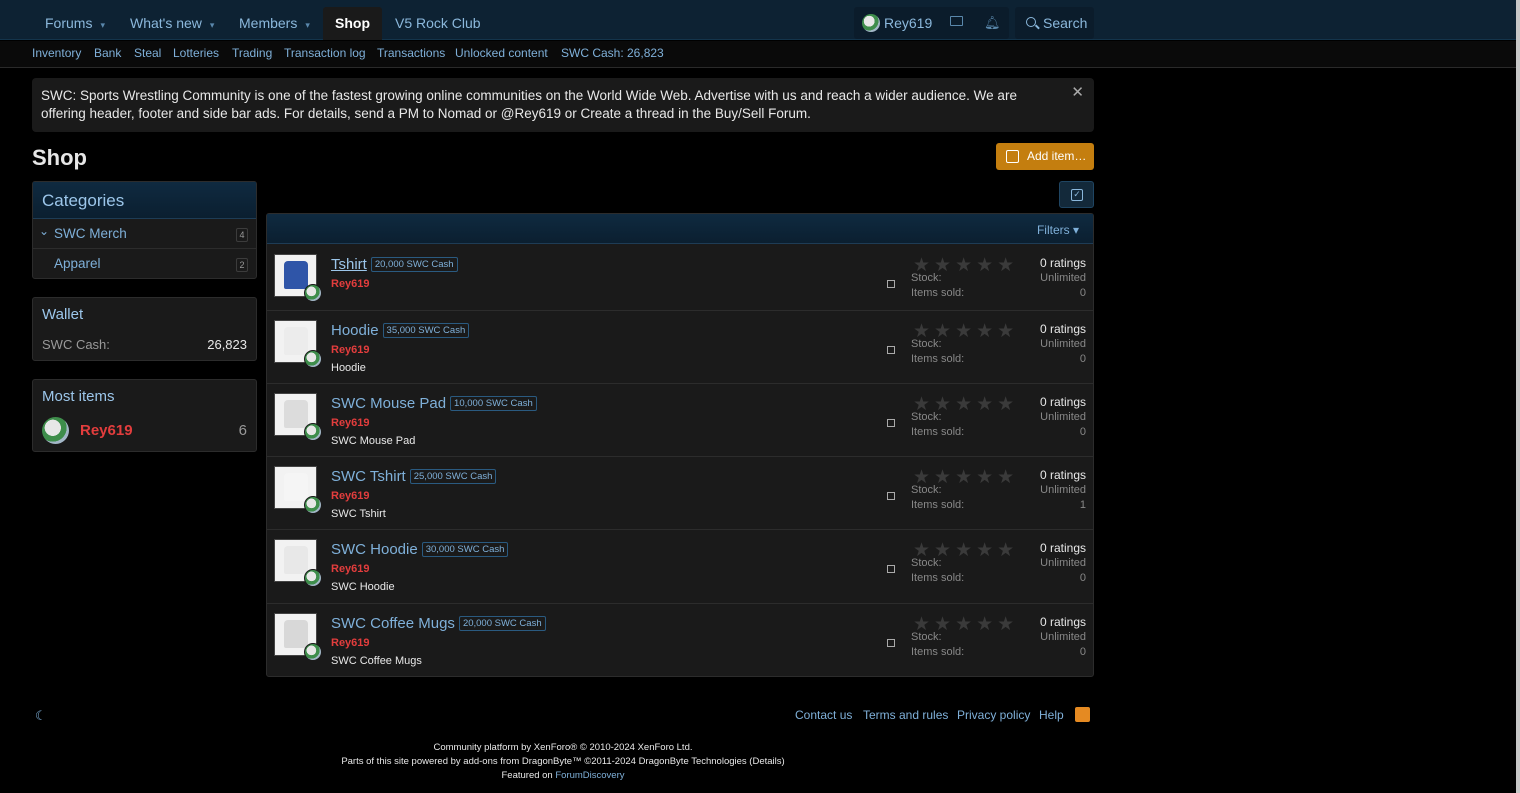 This screenshot has width=1520, height=793. Describe the element at coordinates (368, 476) in the screenshot. I see `item-title-link: SWC Tshirt` at that location.